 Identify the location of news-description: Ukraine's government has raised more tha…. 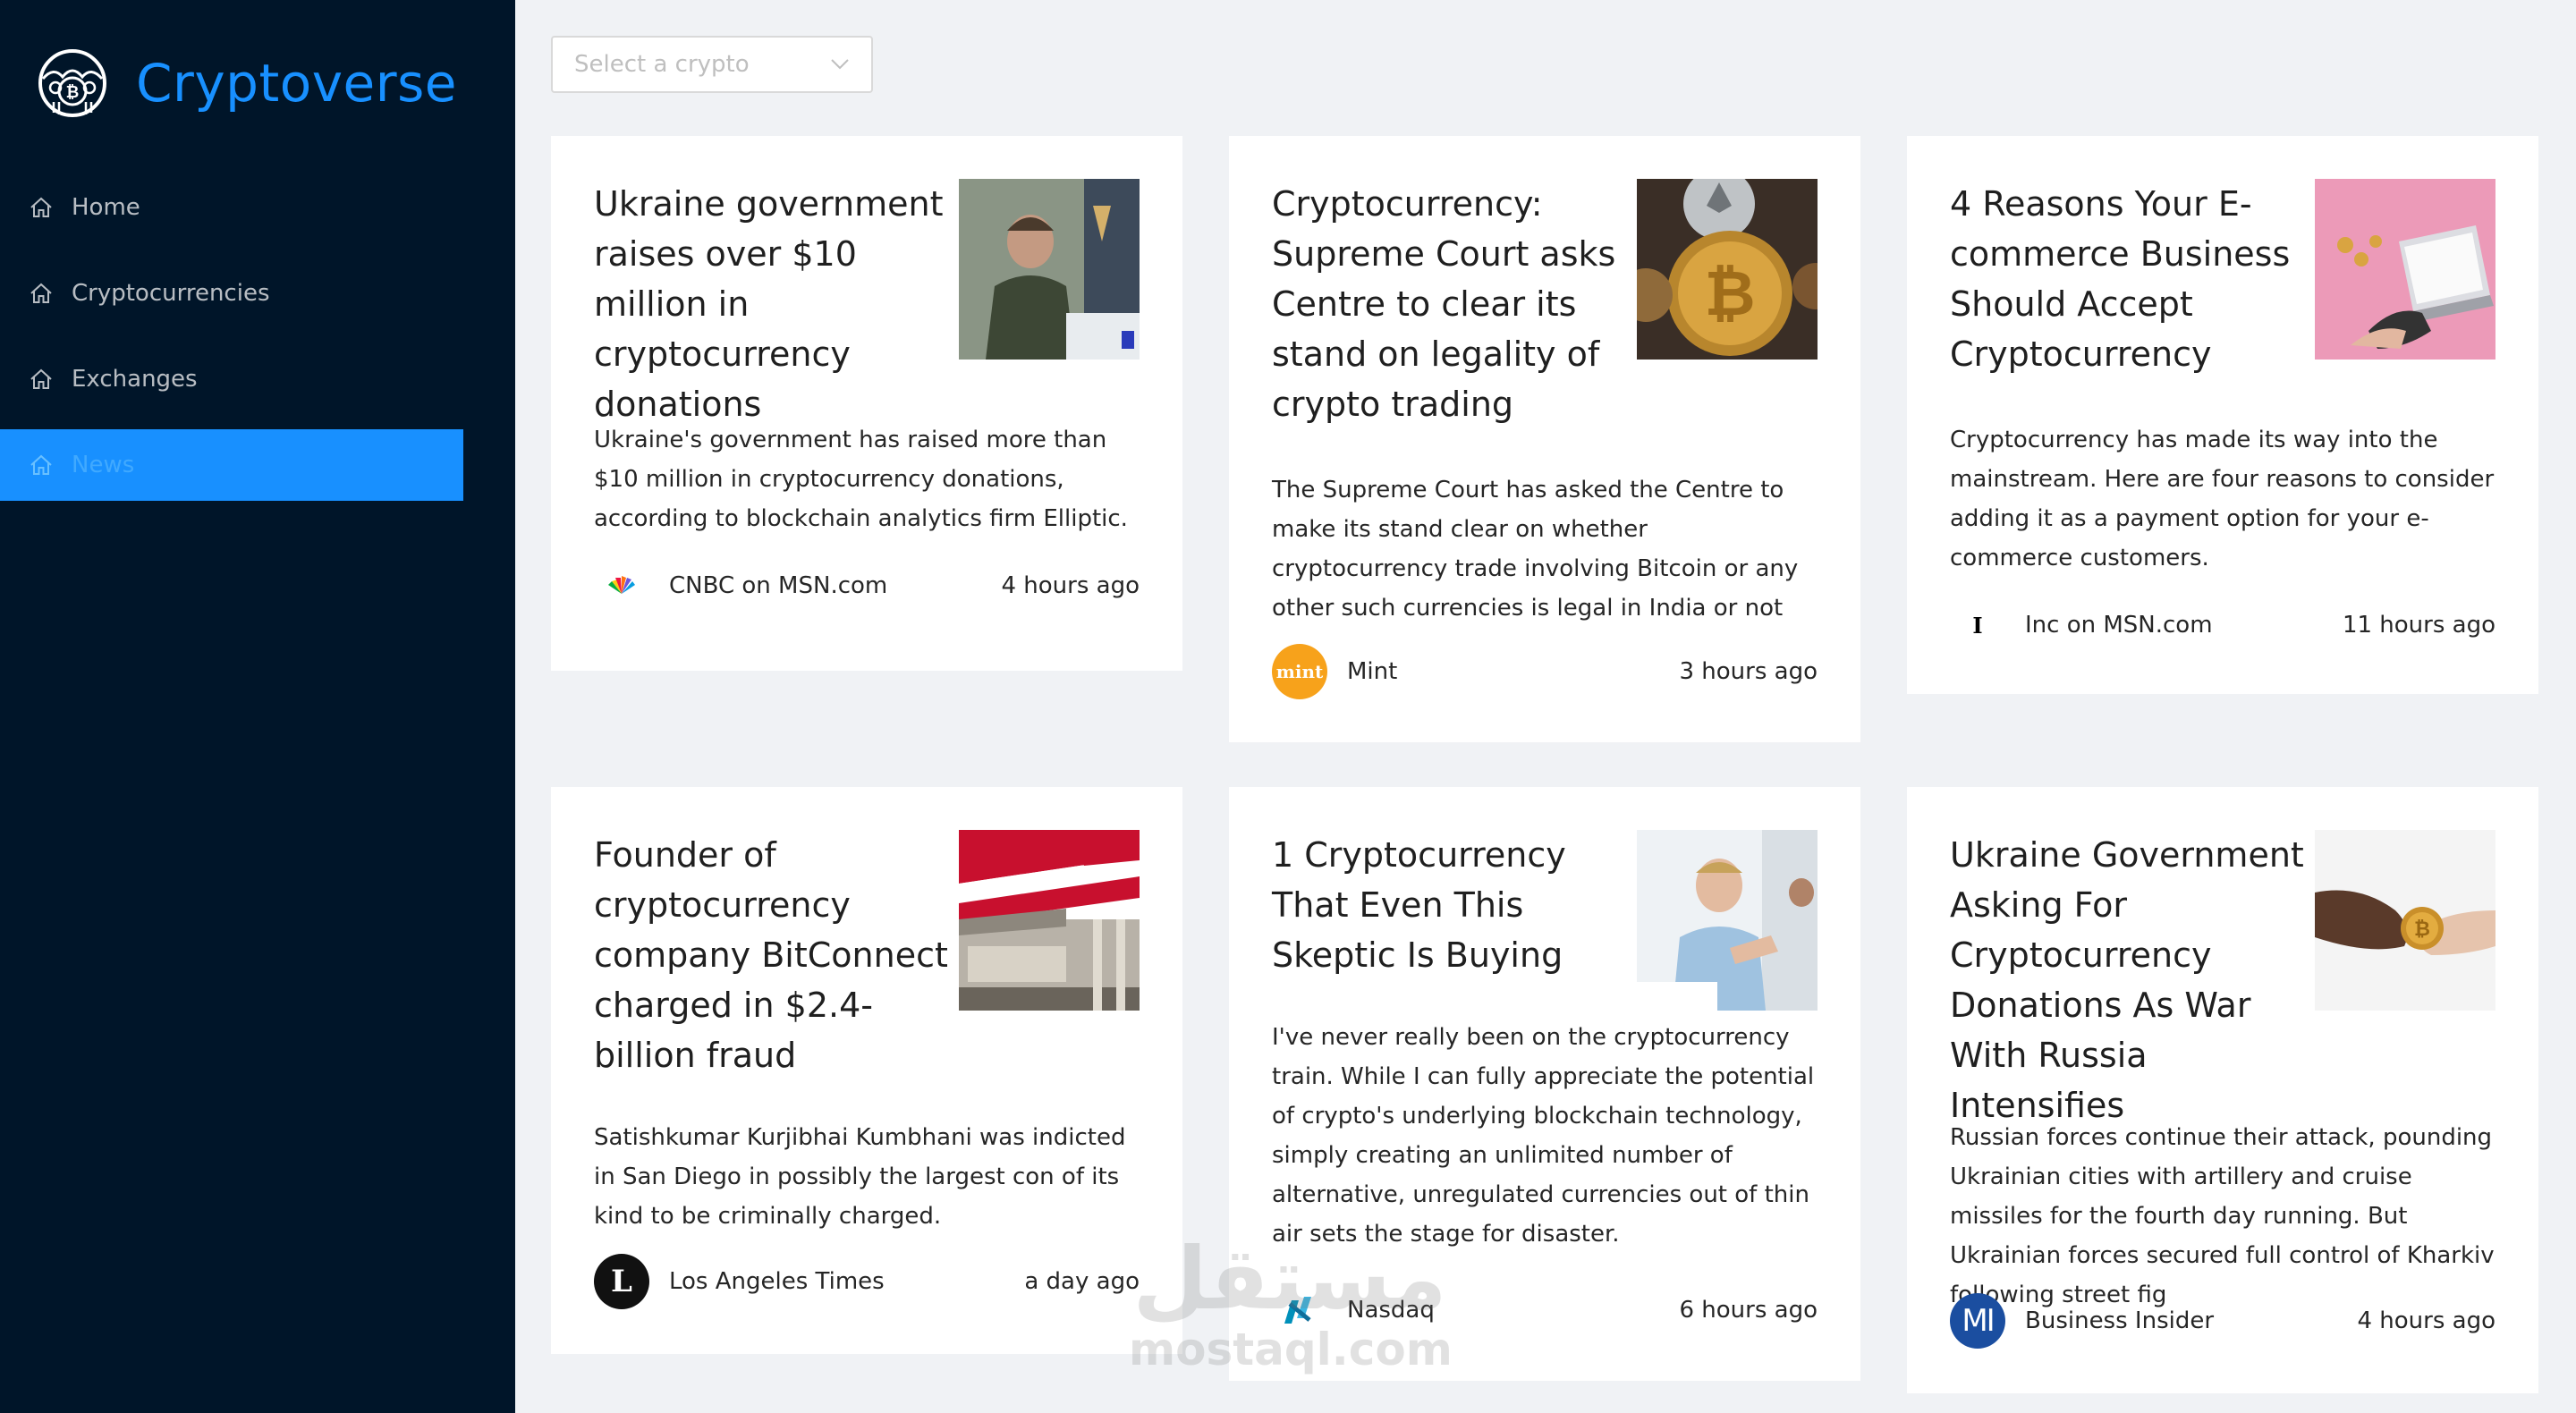
(861, 479).